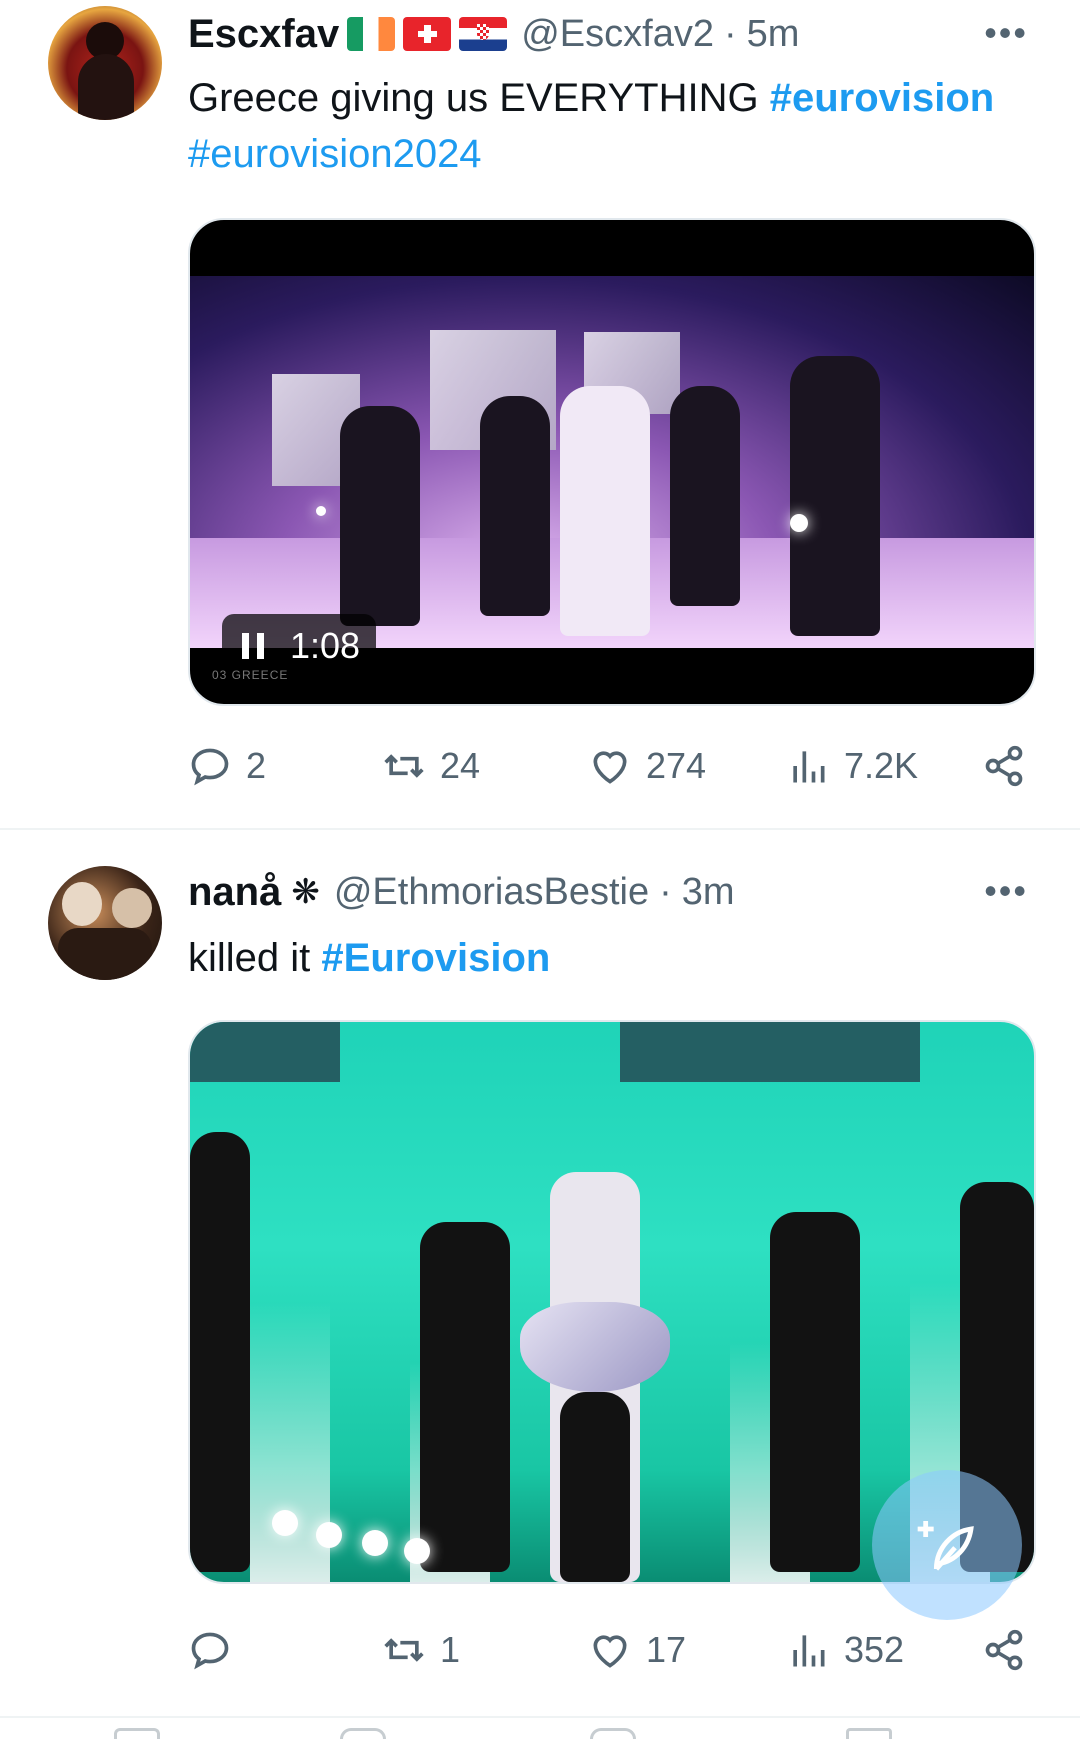  I want to click on repost-count: 24, so click(460, 765).